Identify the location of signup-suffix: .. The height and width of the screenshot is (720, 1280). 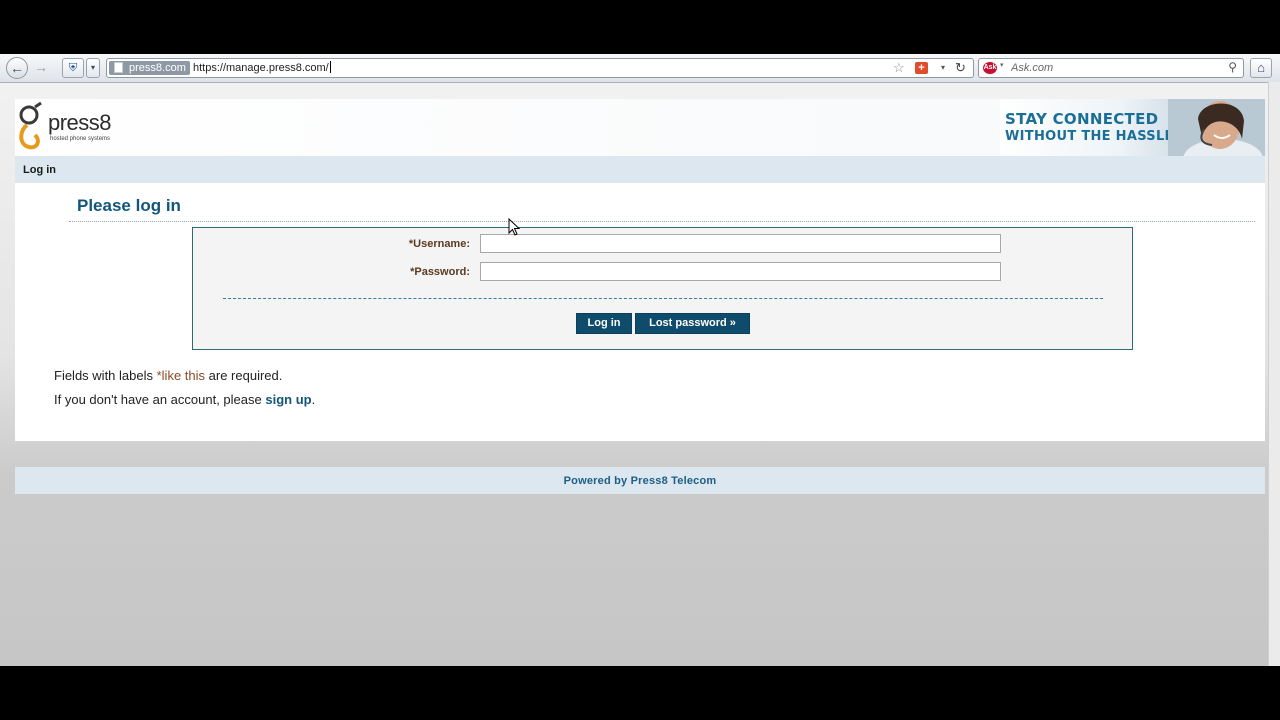
(313, 399).